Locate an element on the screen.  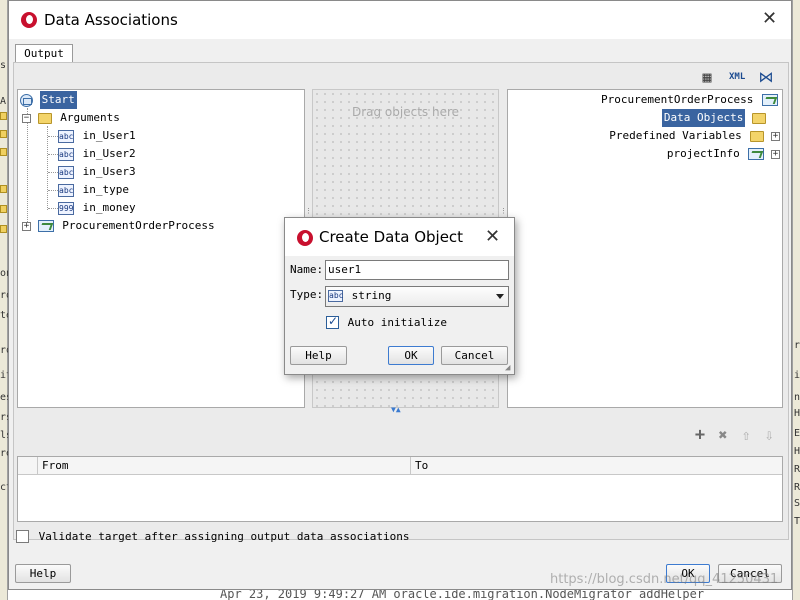
tree-node-label: in_User3 is located at coordinates (109, 171).